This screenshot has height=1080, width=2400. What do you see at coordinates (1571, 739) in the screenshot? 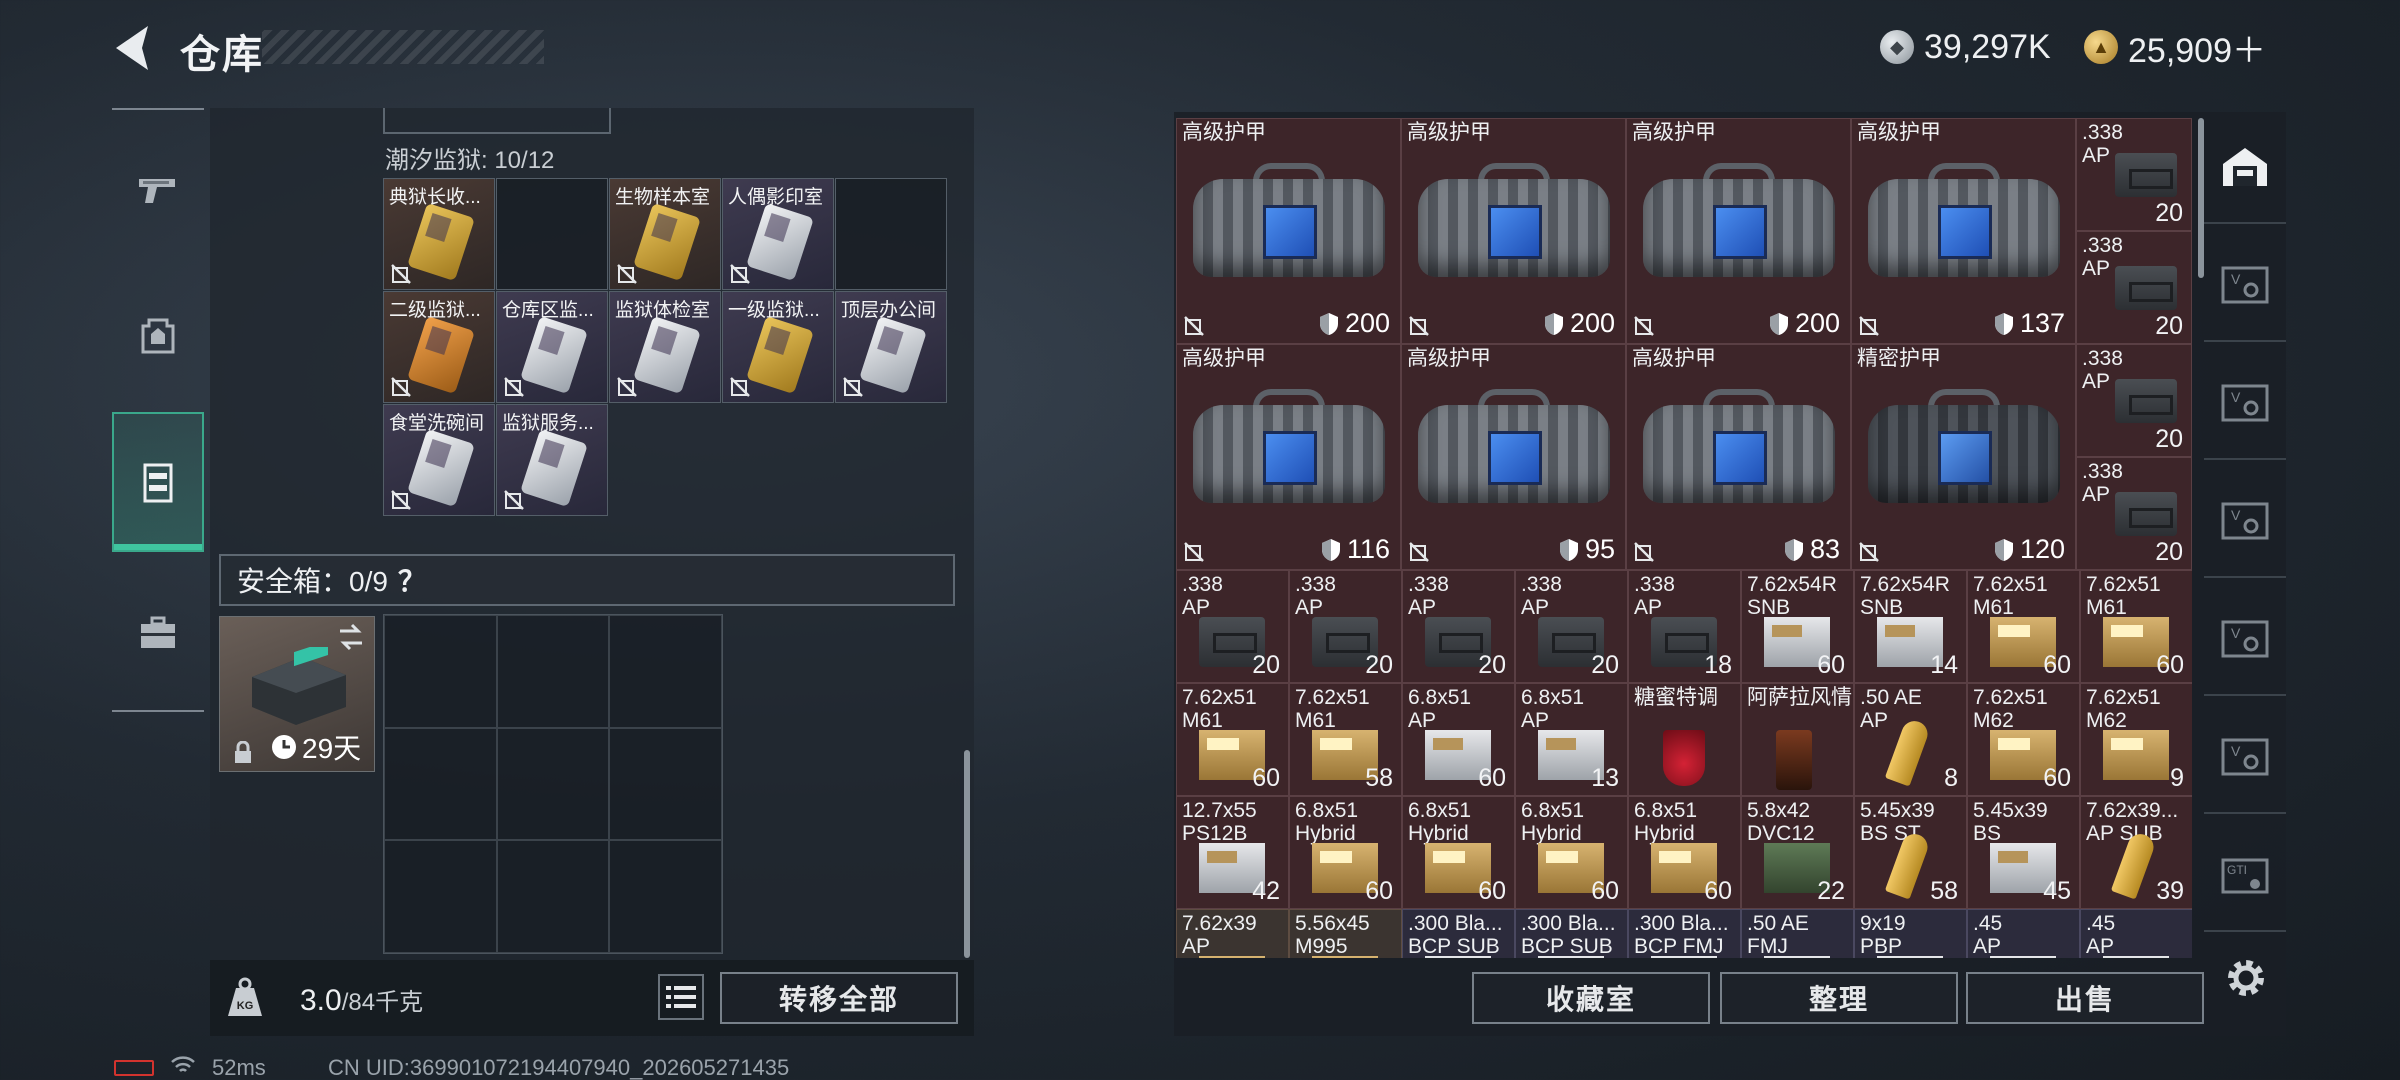
I see `ammo-item: 6.8x51 AP 13` at bounding box center [1571, 739].